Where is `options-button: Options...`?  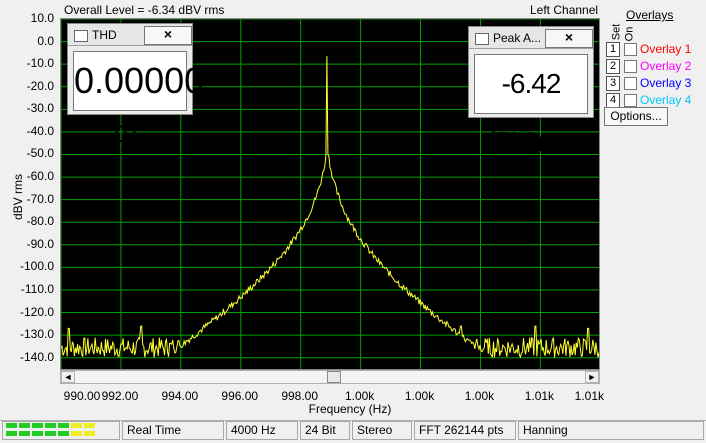 options-button: Options... is located at coordinates (636, 116).